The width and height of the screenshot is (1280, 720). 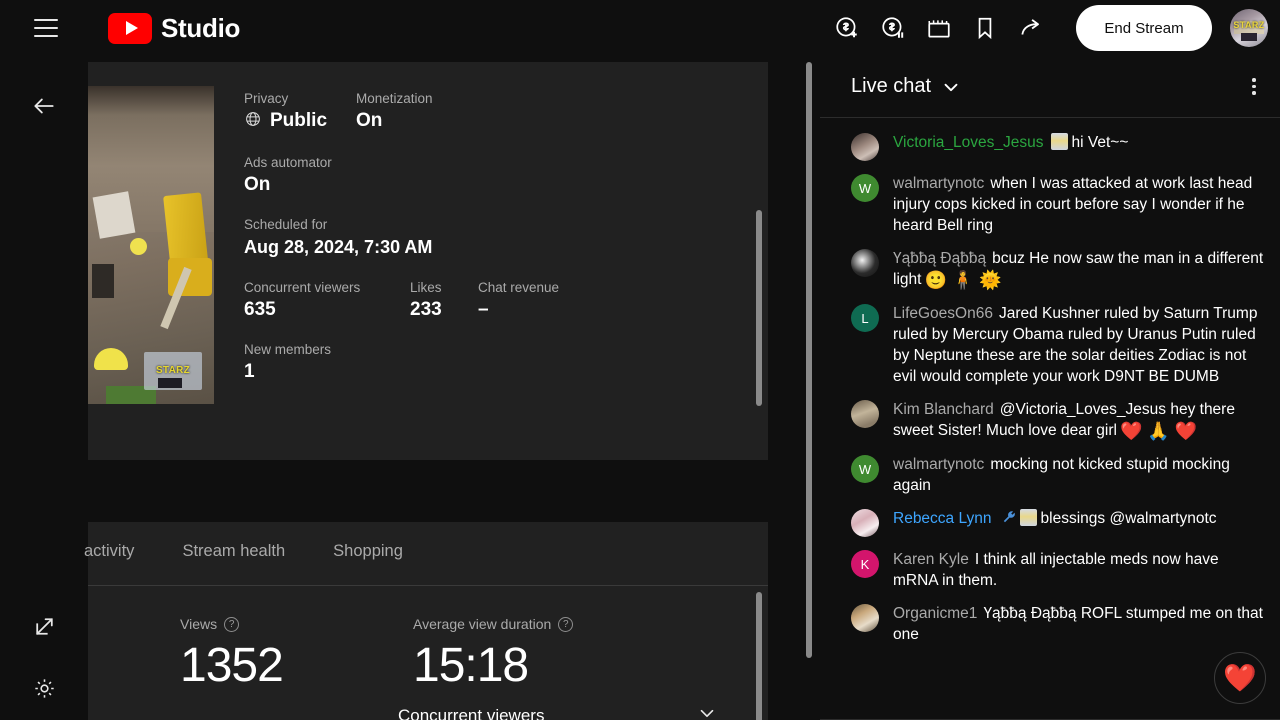 I want to click on metric-select: Concurrent viewers, so click(x=558, y=711).